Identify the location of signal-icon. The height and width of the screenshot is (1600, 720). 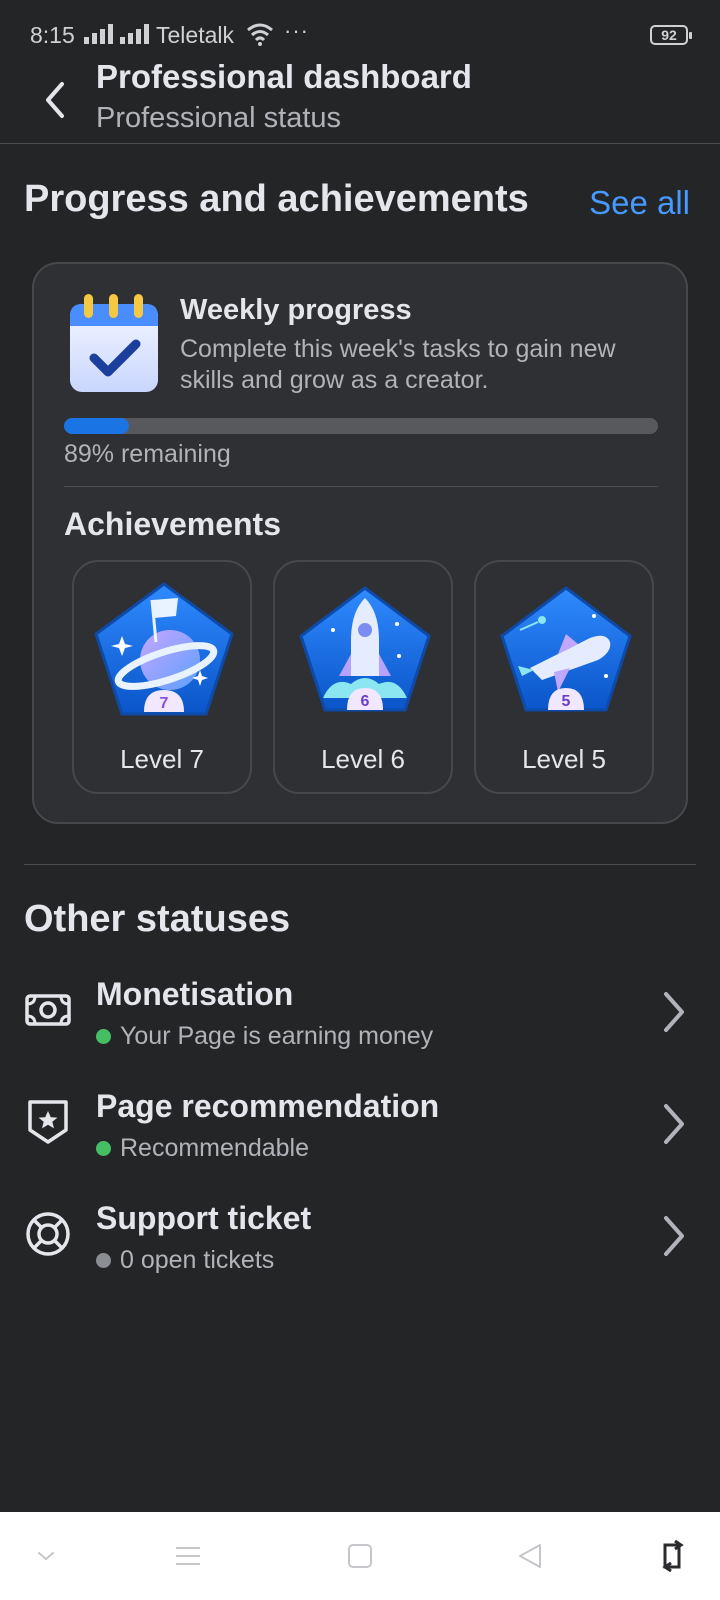
(98, 34).